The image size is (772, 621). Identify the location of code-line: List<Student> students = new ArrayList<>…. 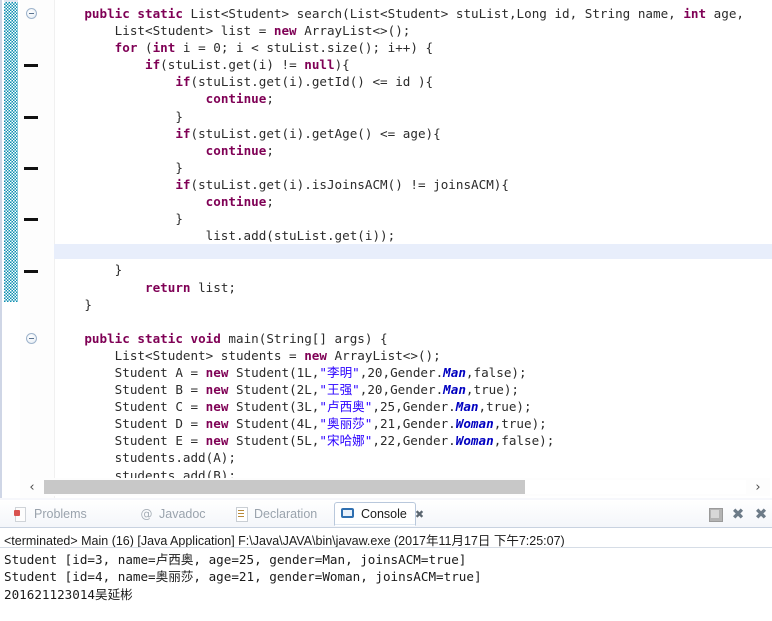
(413, 355).